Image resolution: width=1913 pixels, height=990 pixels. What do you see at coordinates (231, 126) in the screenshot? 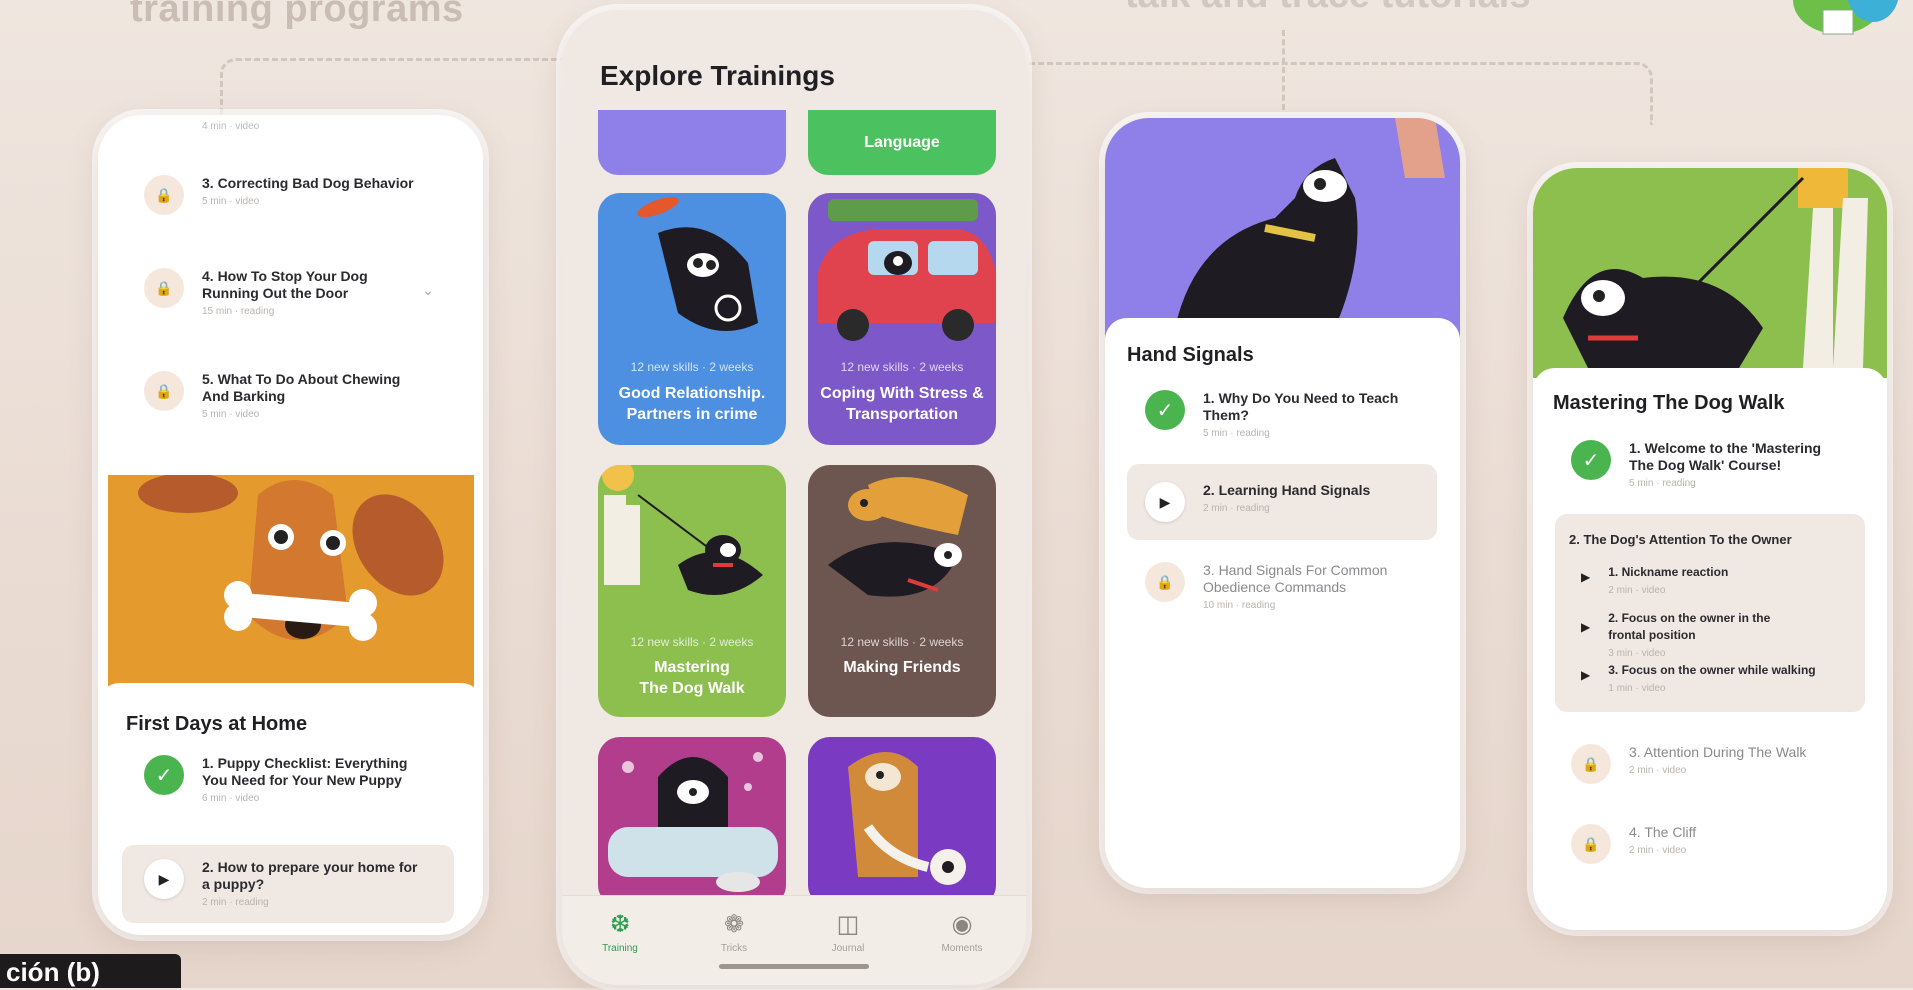
I see `lesson-meta: 4 min · video` at bounding box center [231, 126].